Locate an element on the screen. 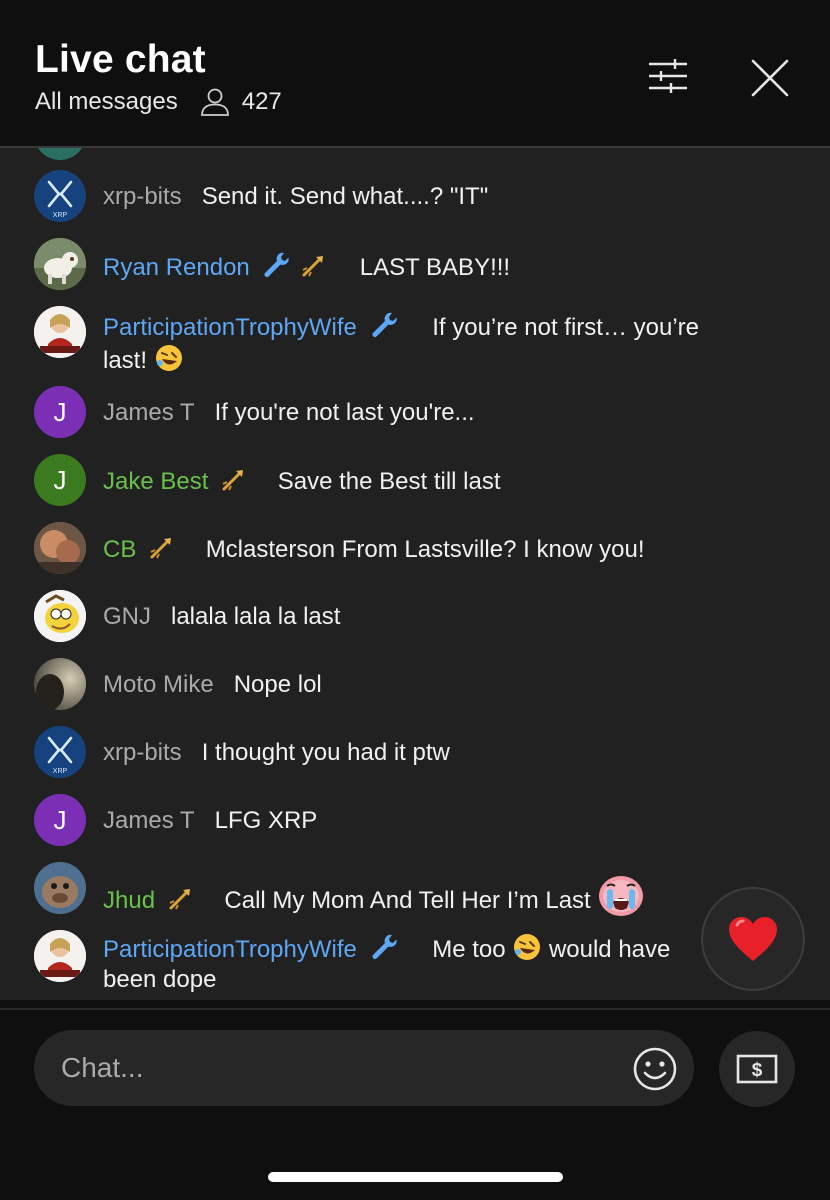 The height and width of the screenshot is (1200, 830). people-icon is located at coordinates (214, 102).